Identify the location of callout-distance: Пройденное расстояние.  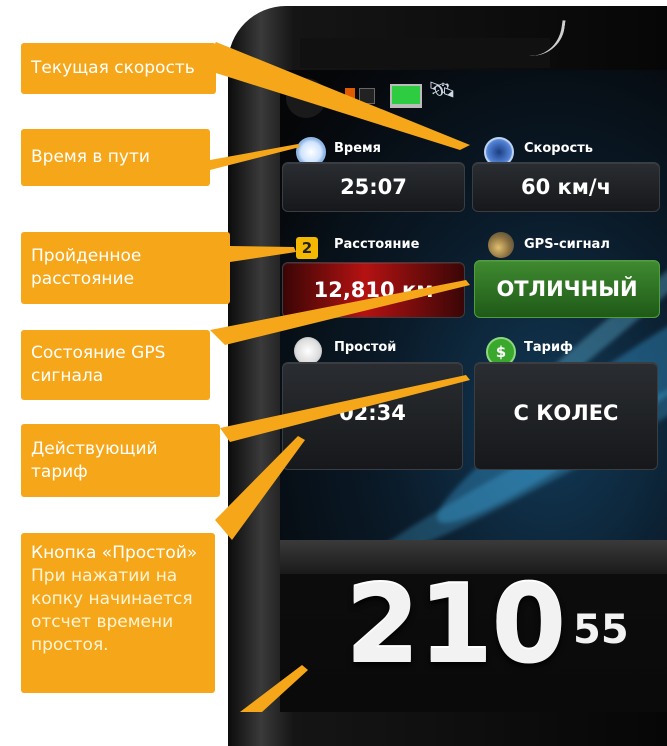
(125, 268).